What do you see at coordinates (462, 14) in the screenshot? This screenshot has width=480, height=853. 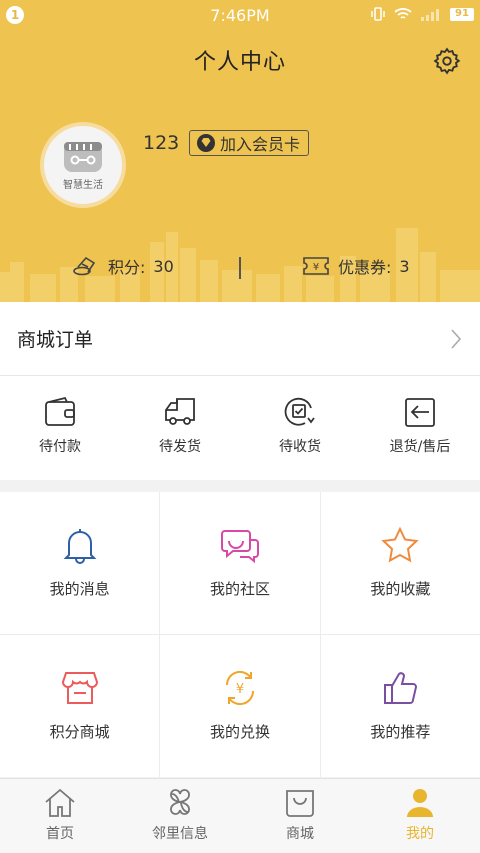 I see `battery-indicator: 91` at bounding box center [462, 14].